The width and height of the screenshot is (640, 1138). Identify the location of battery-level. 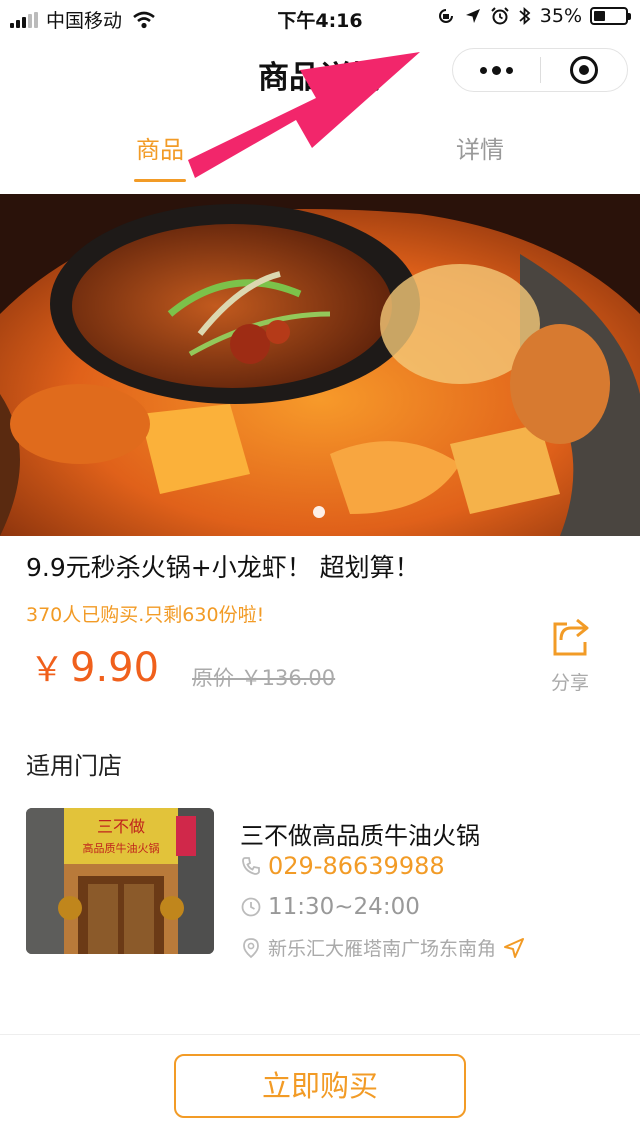
(599, 16).